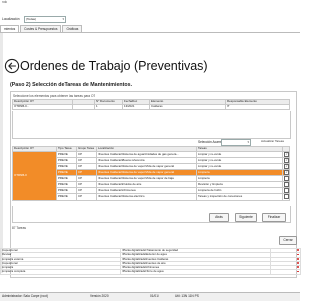  What do you see at coordinates (187, 107) in the screenshot?
I see `cell-elemento: Calderas` at bounding box center [187, 107].